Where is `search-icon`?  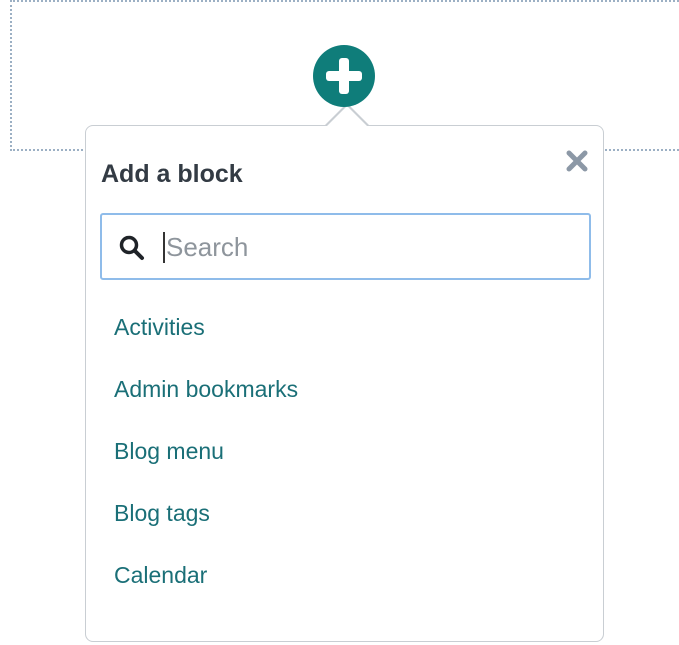
search-icon is located at coordinates (132, 248).